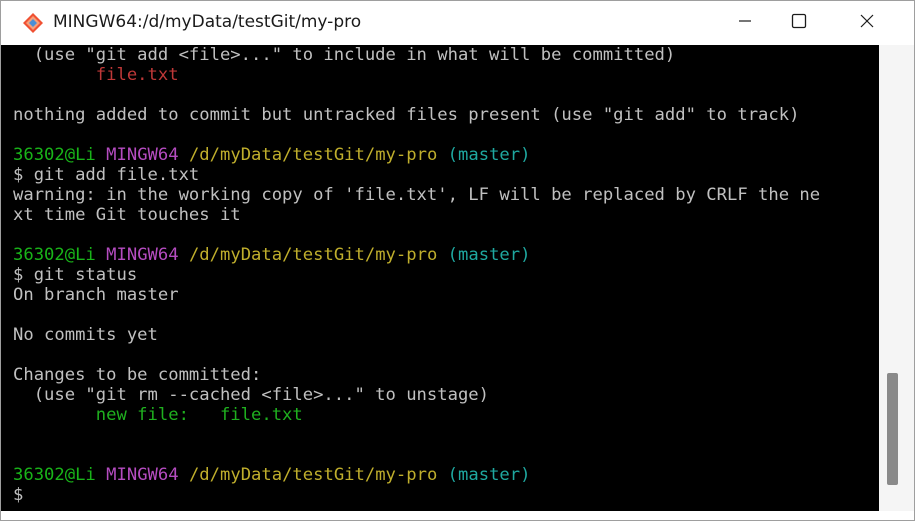 The height and width of the screenshot is (521, 915). I want to click on minimize-icon, so click(745, 23).